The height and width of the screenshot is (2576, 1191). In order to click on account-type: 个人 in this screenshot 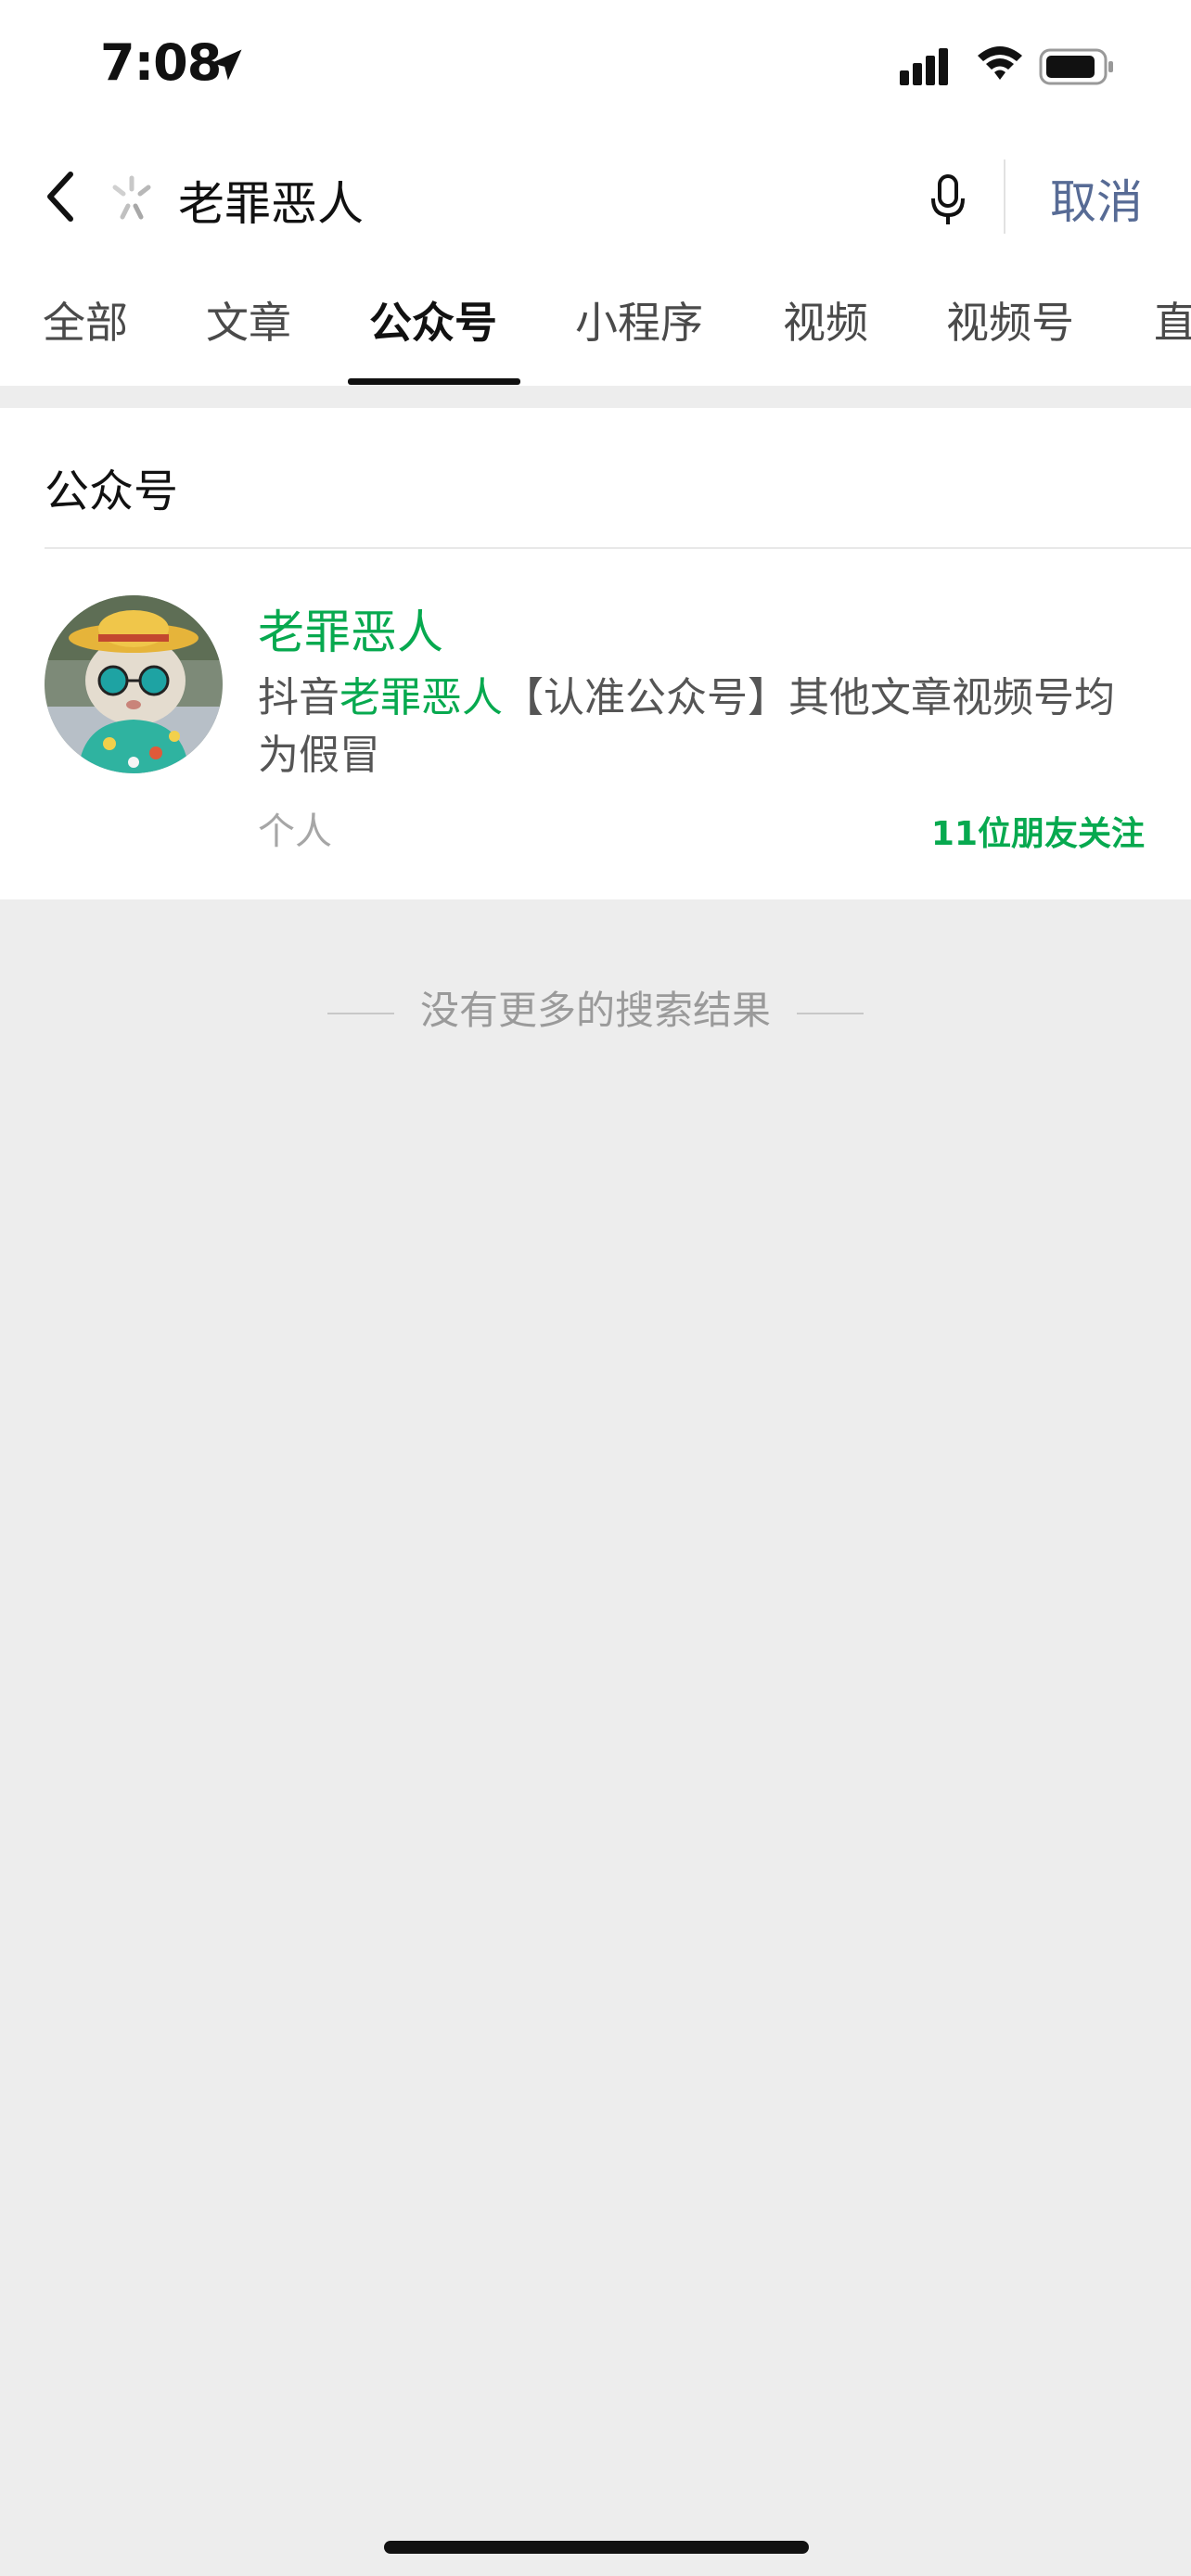, I will do `click(295, 831)`.